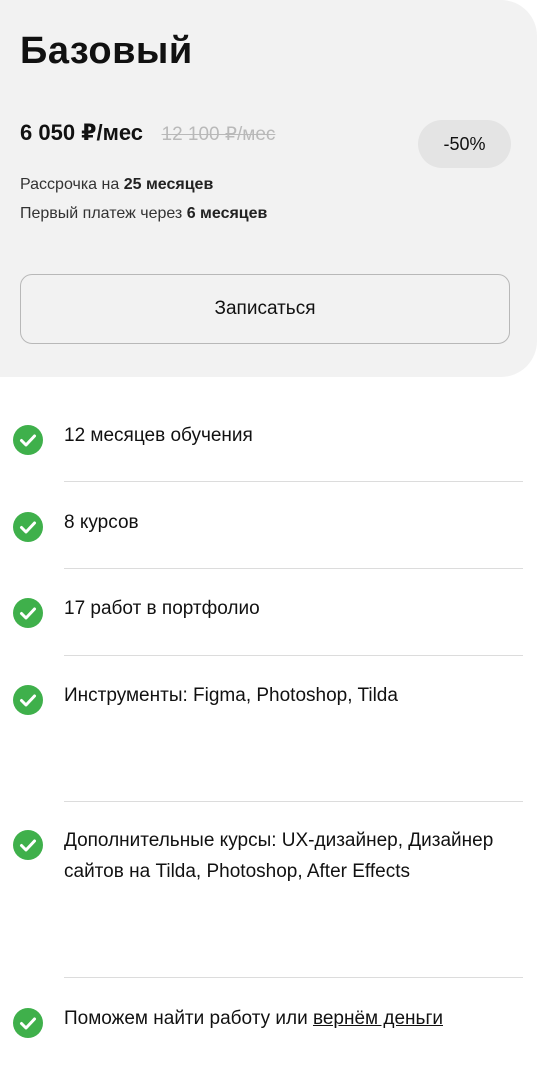 This screenshot has height=1080, width=537. Describe the element at coordinates (188, 1018) in the screenshot. I see `feature-text-prefix: Поможем найти работу или` at that location.